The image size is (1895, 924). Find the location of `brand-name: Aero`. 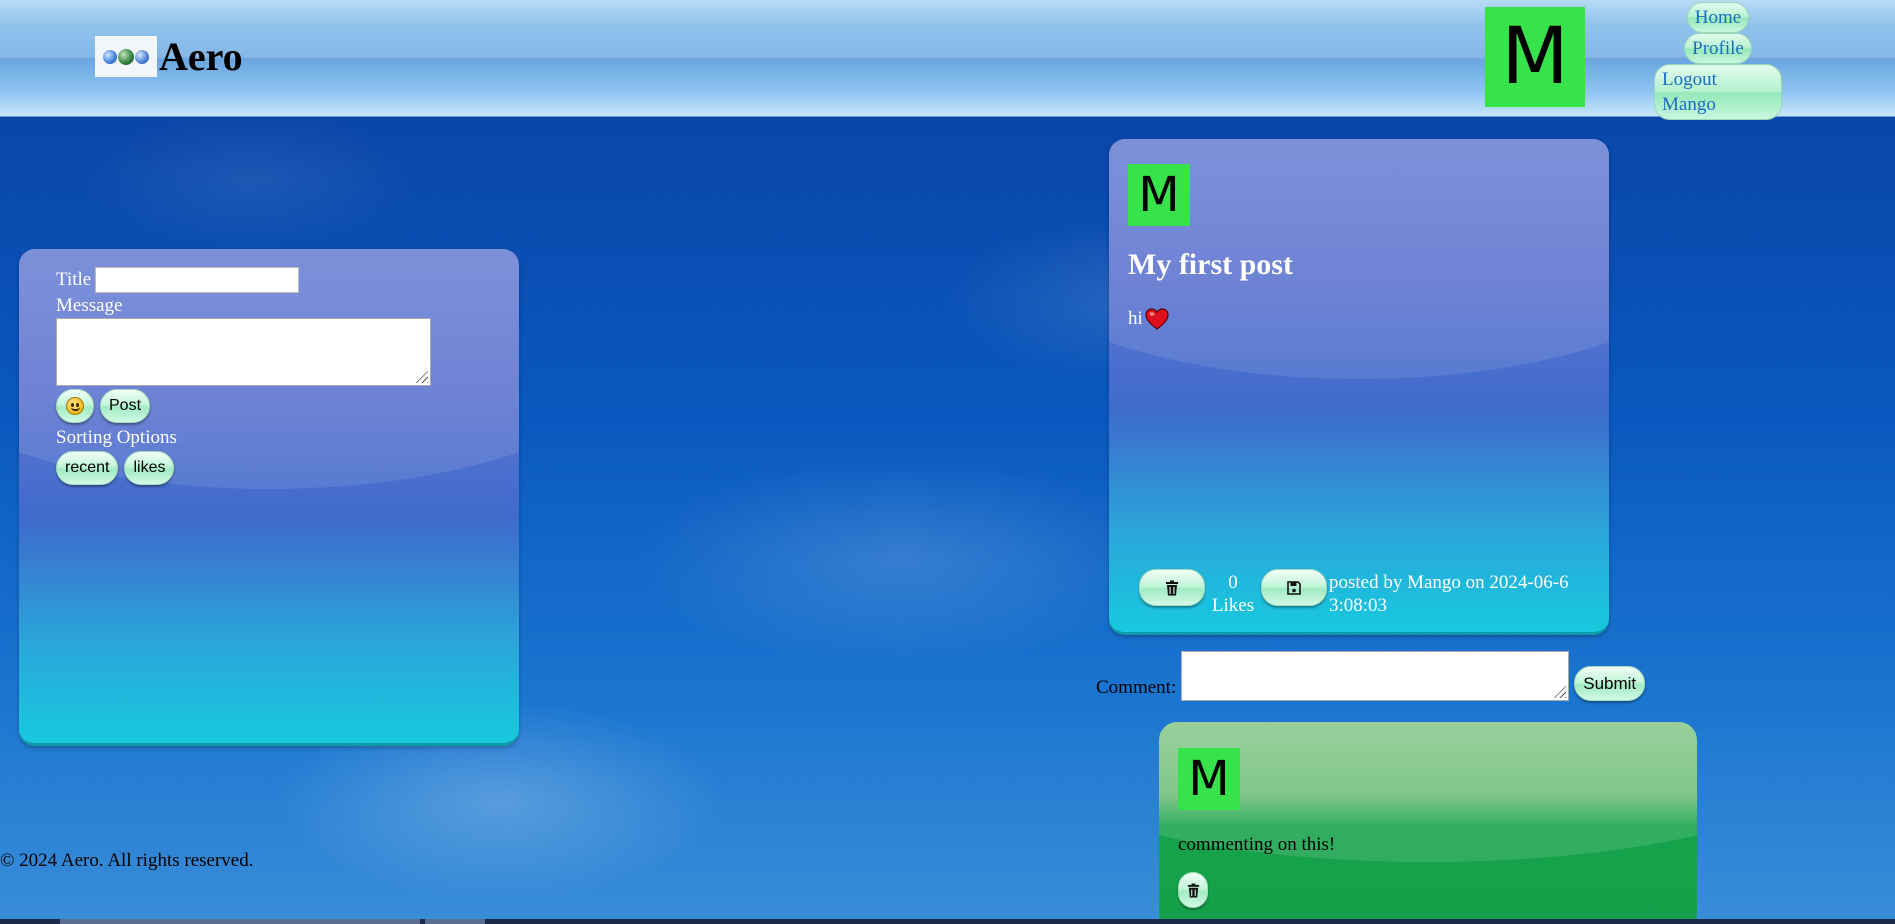

brand-name: Aero is located at coordinates (201, 56).